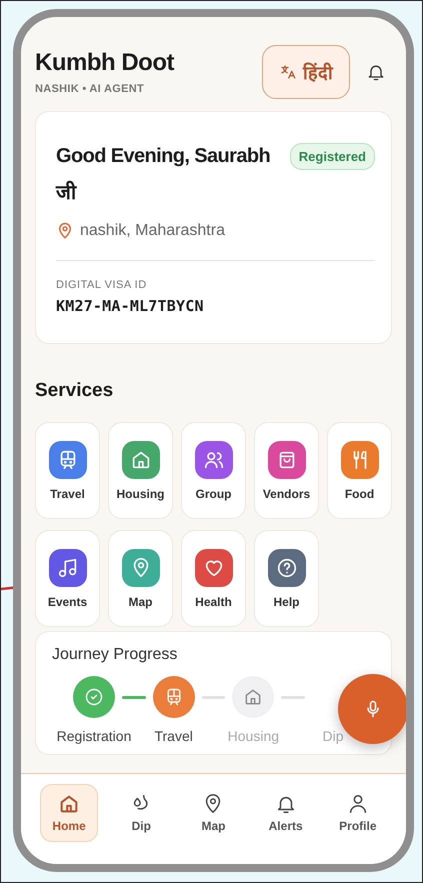 This screenshot has height=883, width=423. Describe the element at coordinates (130, 306) in the screenshot. I see `visa-id: KM27-MA-ML7TBYCN` at that location.